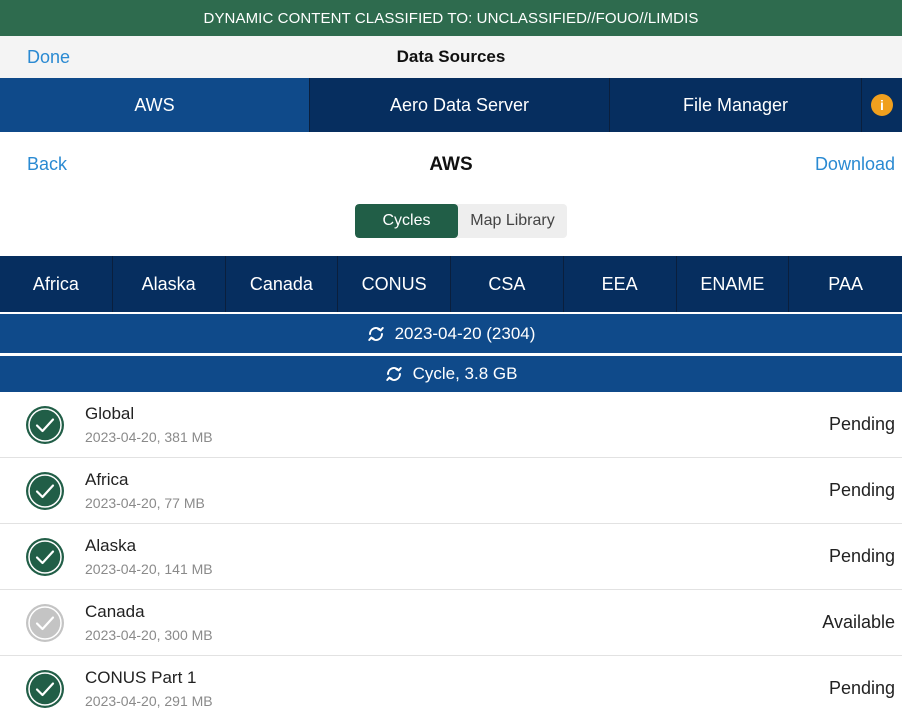  Describe the element at coordinates (406, 221) in the screenshot. I see `segment-cycles: Cycles` at that location.